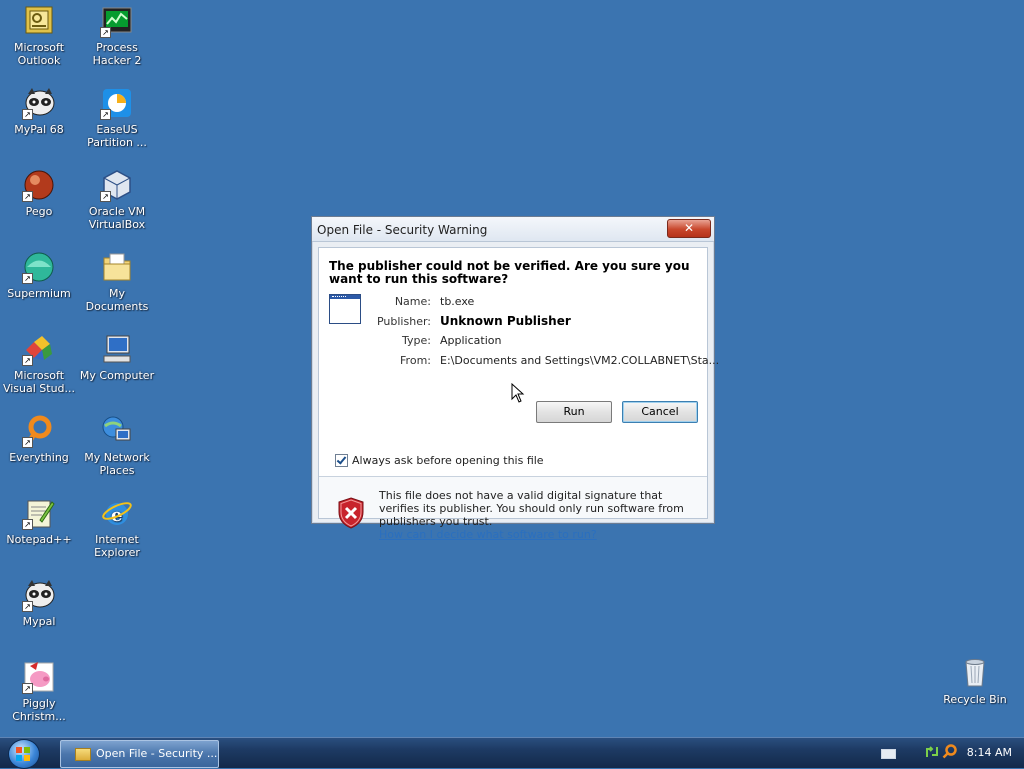  I want to click on desktop-icon-supermium: ↗ Supermium, so click(39, 275).